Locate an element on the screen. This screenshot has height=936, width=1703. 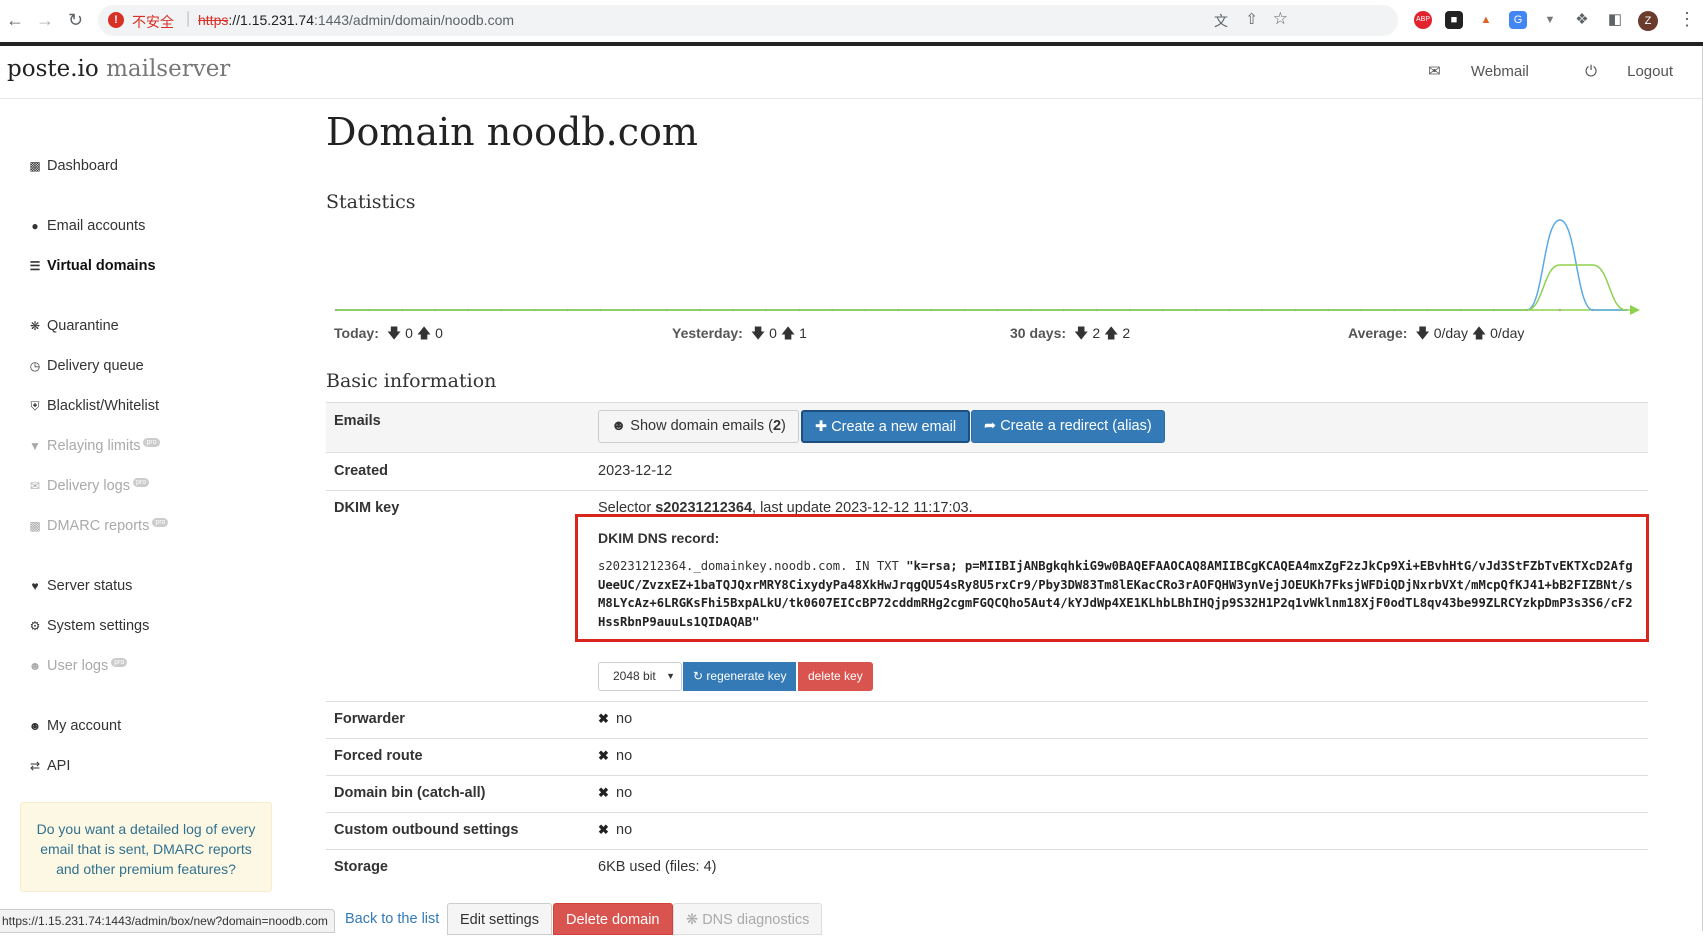
create-new-email-button: ✚ Create a new email is located at coordinates (886, 426).